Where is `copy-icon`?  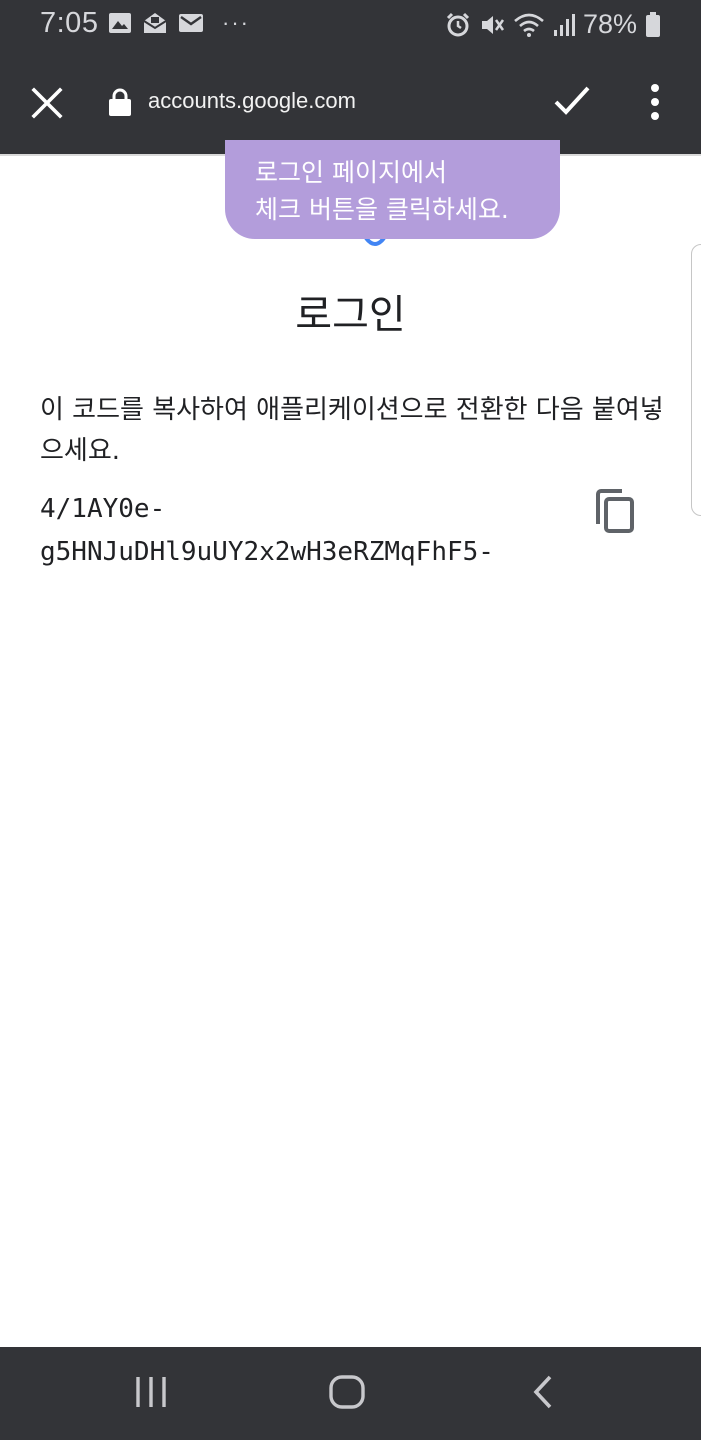
copy-icon is located at coordinates (614, 511).